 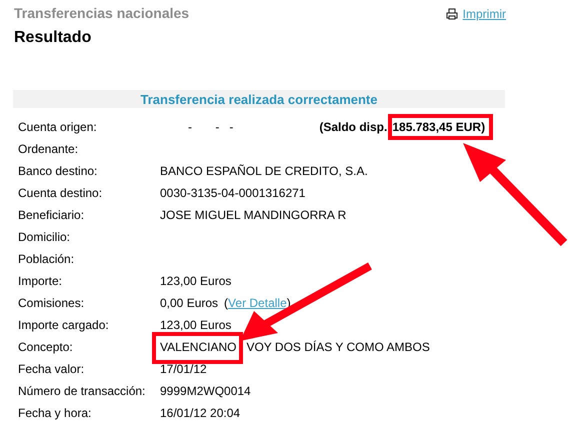 What do you see at coordinates (264, 171) in the screenshot?
I see `field-value: BANCO ESPAÑOL DE CREDITO, S.A.` at bounding box center [264, 171].